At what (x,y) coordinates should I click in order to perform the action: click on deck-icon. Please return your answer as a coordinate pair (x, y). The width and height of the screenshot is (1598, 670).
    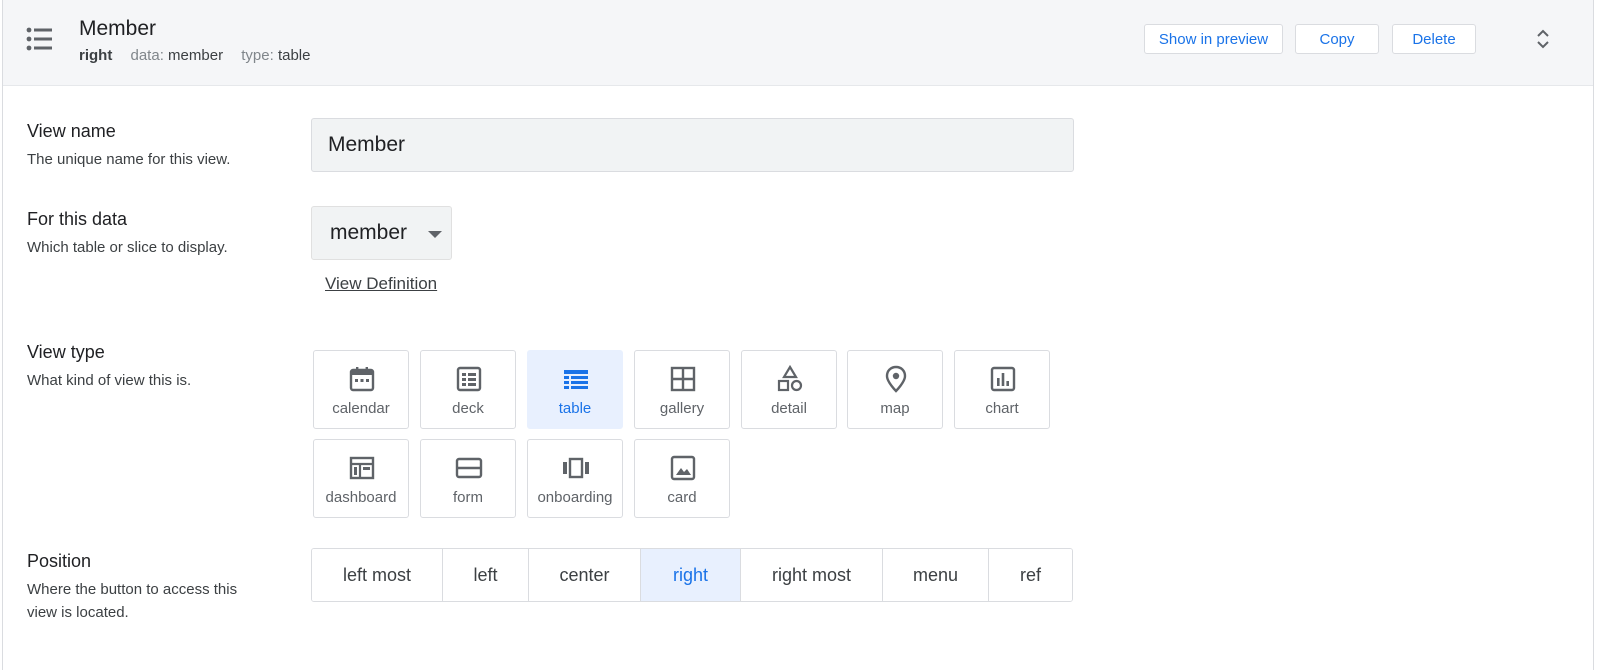
    Looking at the image, I should click on (469, 379).